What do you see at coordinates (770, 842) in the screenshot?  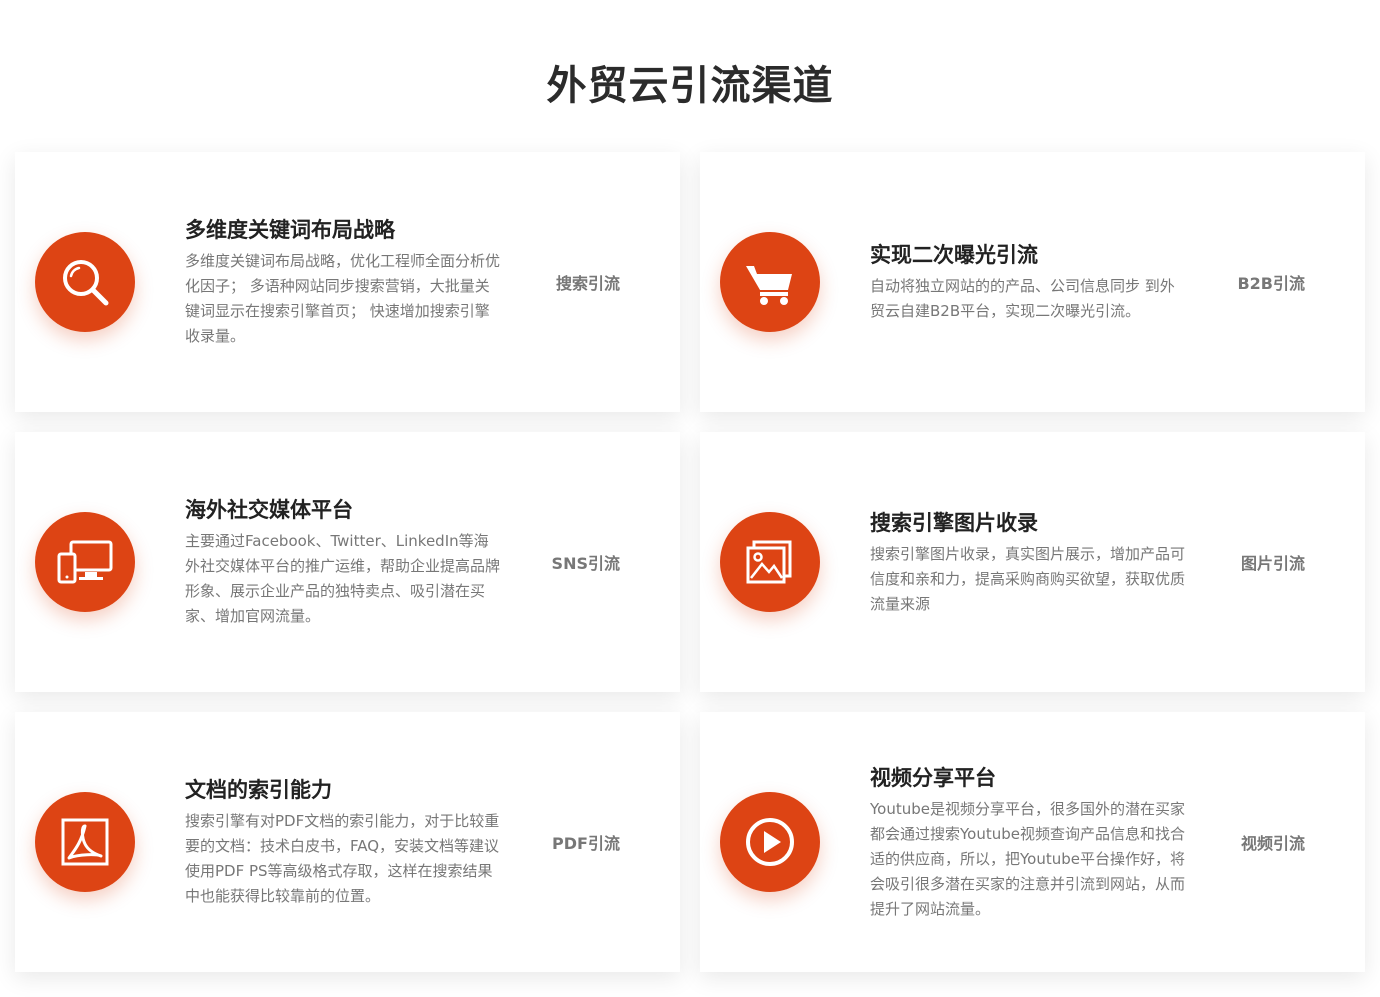 I see `play-icon` at bounding box center [770, 842].